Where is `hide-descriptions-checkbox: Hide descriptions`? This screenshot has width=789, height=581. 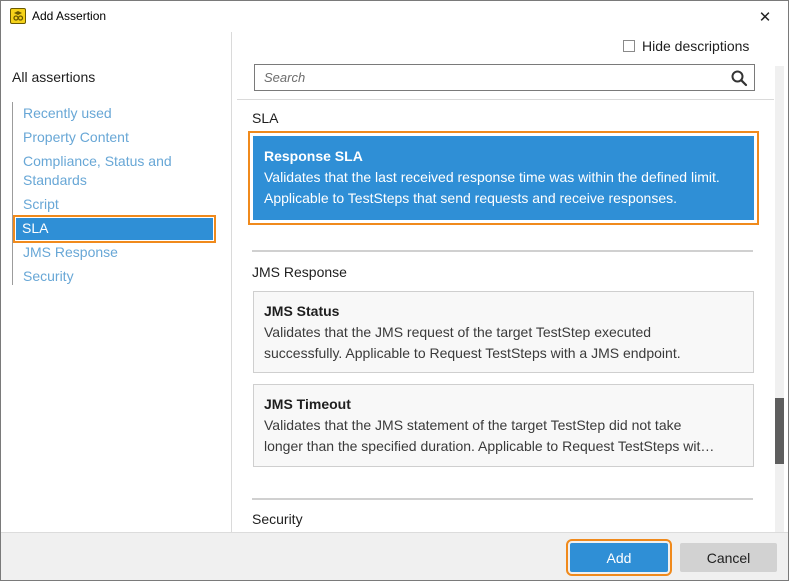
hide-descriptions-checkbox: Hide descriptions is located at coordinates (686, 46).